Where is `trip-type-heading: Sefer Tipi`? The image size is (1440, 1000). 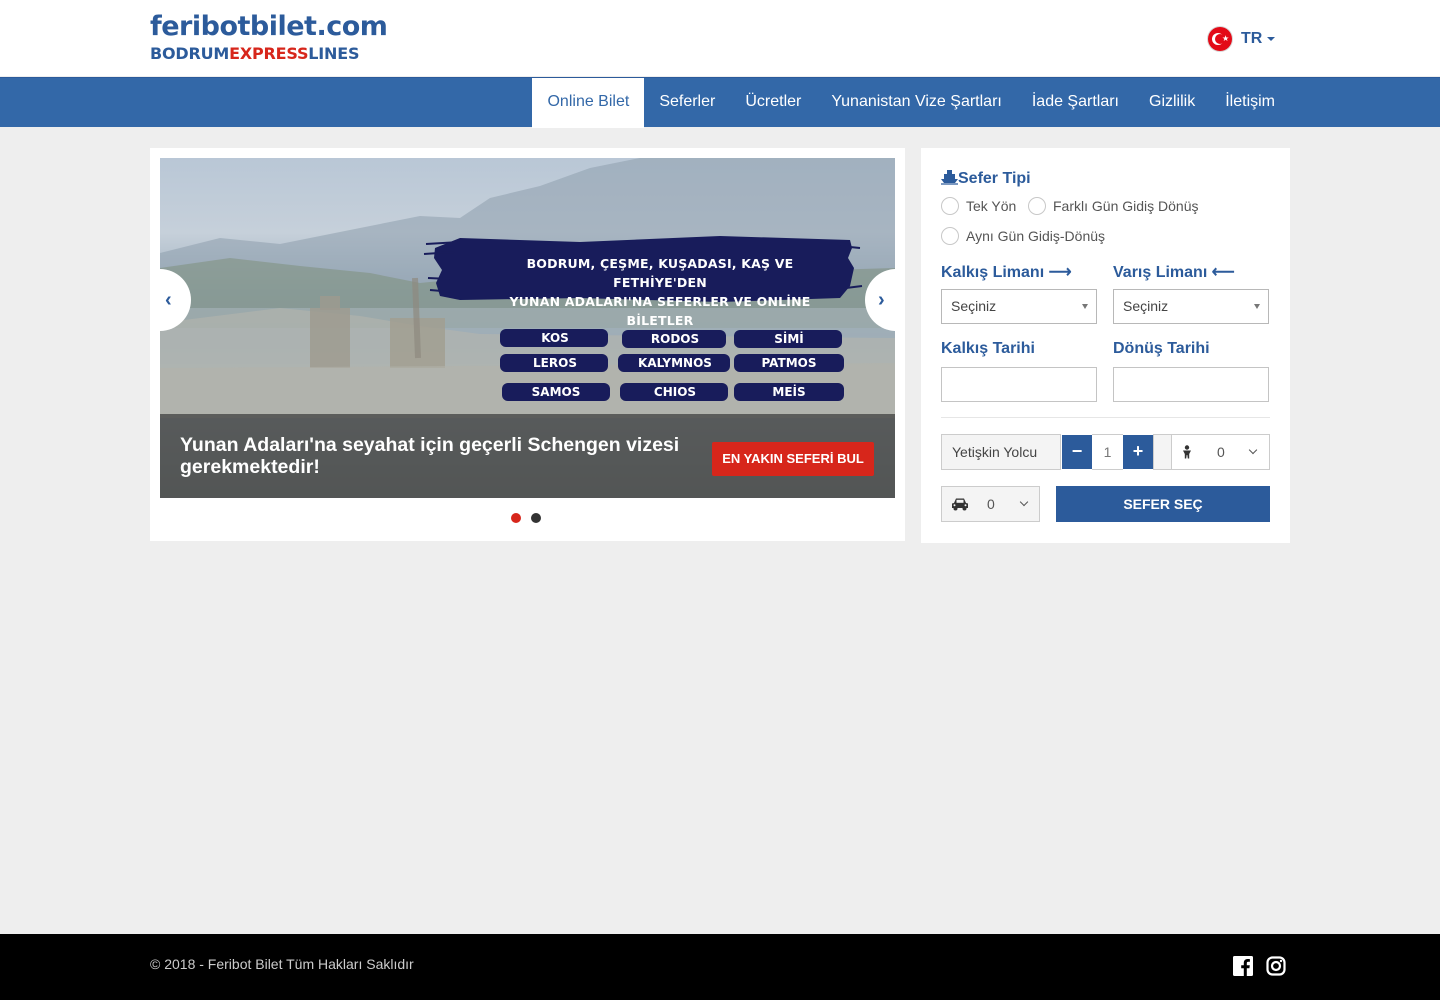
trip-type-heading: Sefer Tipi is located at coordinates (986, 178).